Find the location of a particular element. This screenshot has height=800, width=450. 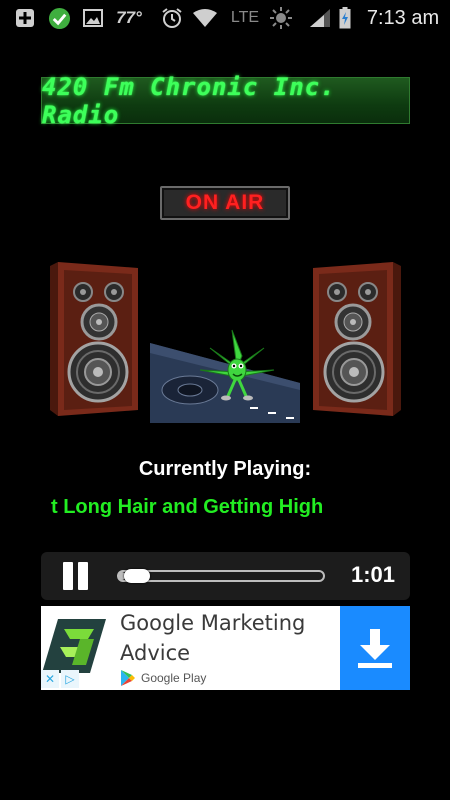

elapsed-time: 1:01 is located at coordinates (372, 574).